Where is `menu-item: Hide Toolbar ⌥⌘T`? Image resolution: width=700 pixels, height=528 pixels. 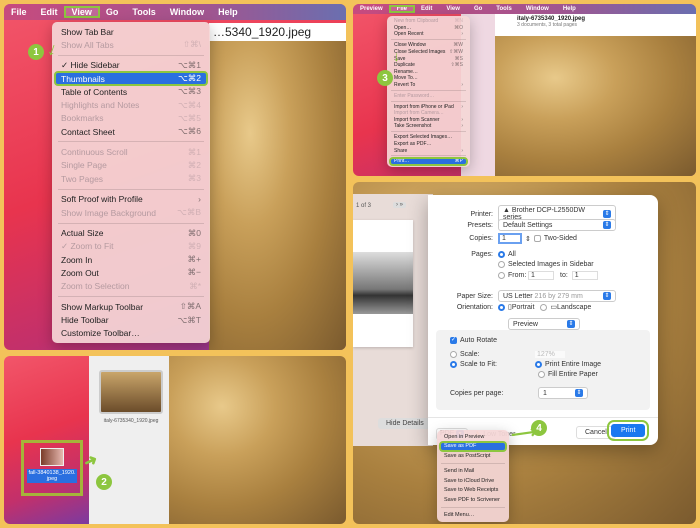
menu-item: Hide Toolbar ⌥⌘T is located at coordinates (131, 320).